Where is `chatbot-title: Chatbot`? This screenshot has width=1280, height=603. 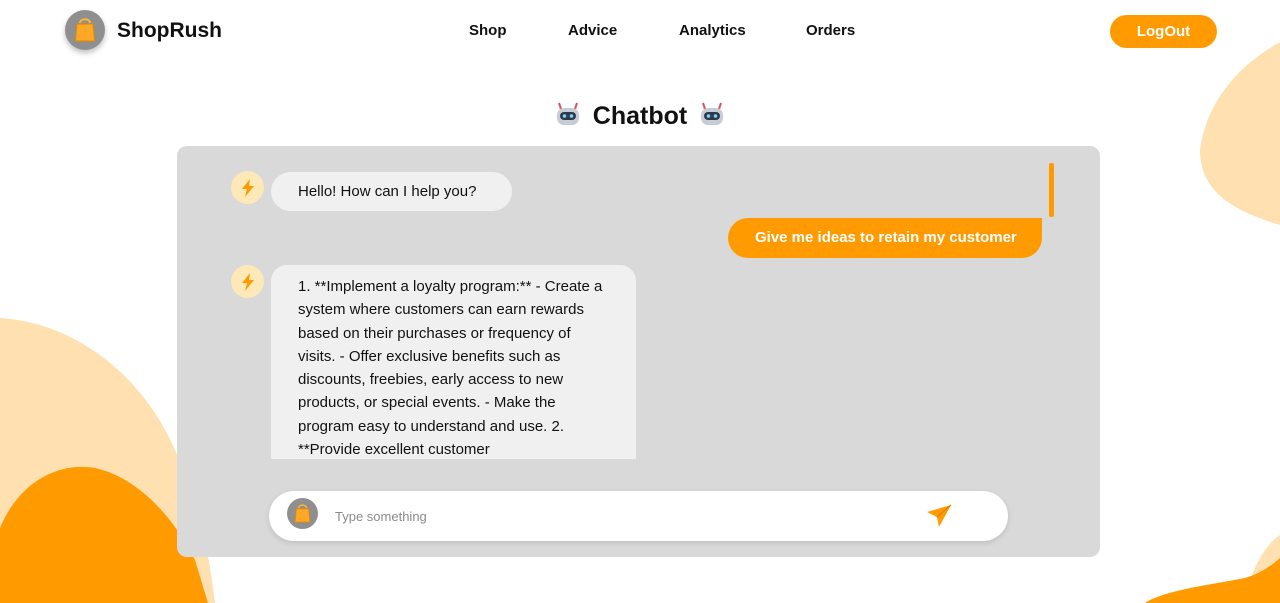 chatbot-title: Chatbot is located at coordinates (640, 116).